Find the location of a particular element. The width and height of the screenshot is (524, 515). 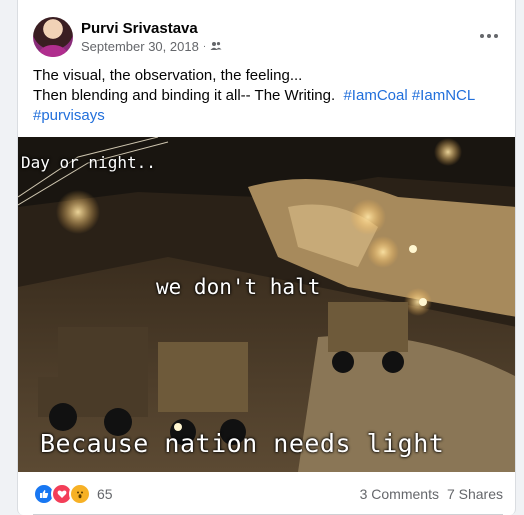

caption-middle: we don't halt is located at coordinates (238, 287).